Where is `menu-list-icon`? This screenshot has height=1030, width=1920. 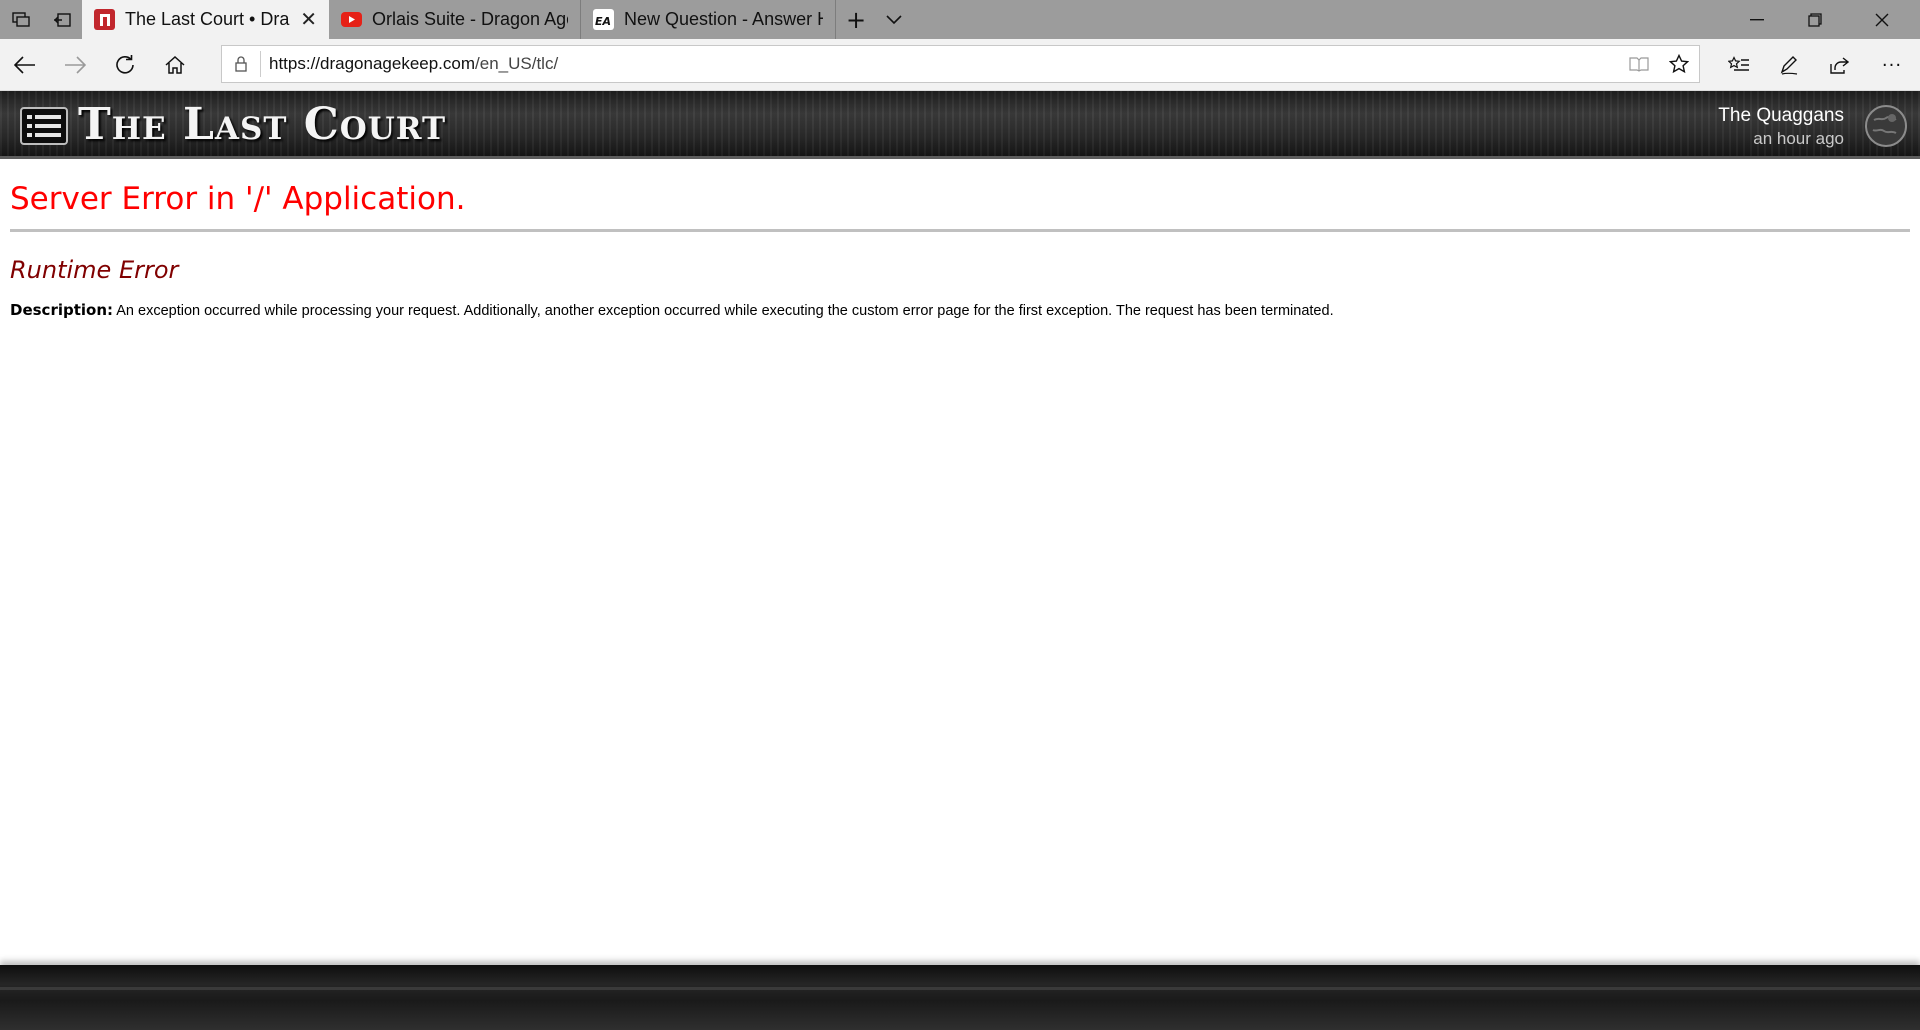
menu-list-icon is located at coordinates (44, 126).